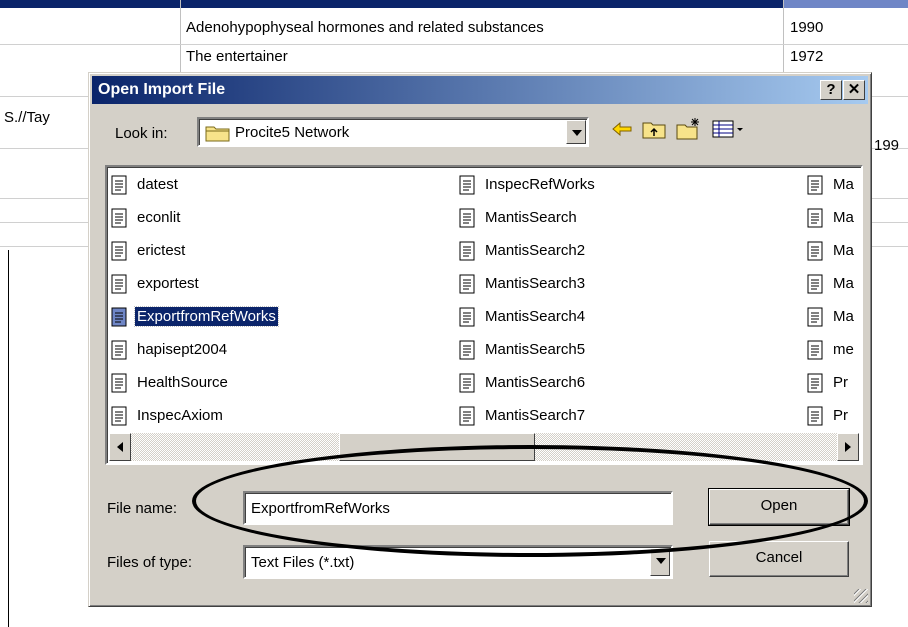 The image size is (908, 627). Describe the element at coordinates (845, 4) in the screenshot. I see `background-selected-cell` at that location.